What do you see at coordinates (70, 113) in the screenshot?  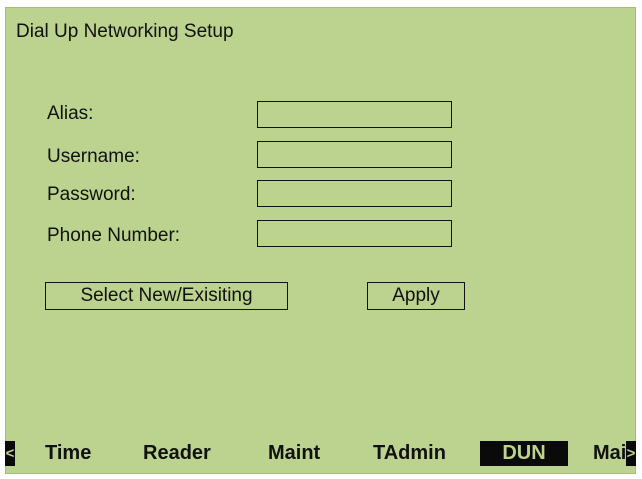 I see `alias-label: Alias:` at bounding box center [70, 113].